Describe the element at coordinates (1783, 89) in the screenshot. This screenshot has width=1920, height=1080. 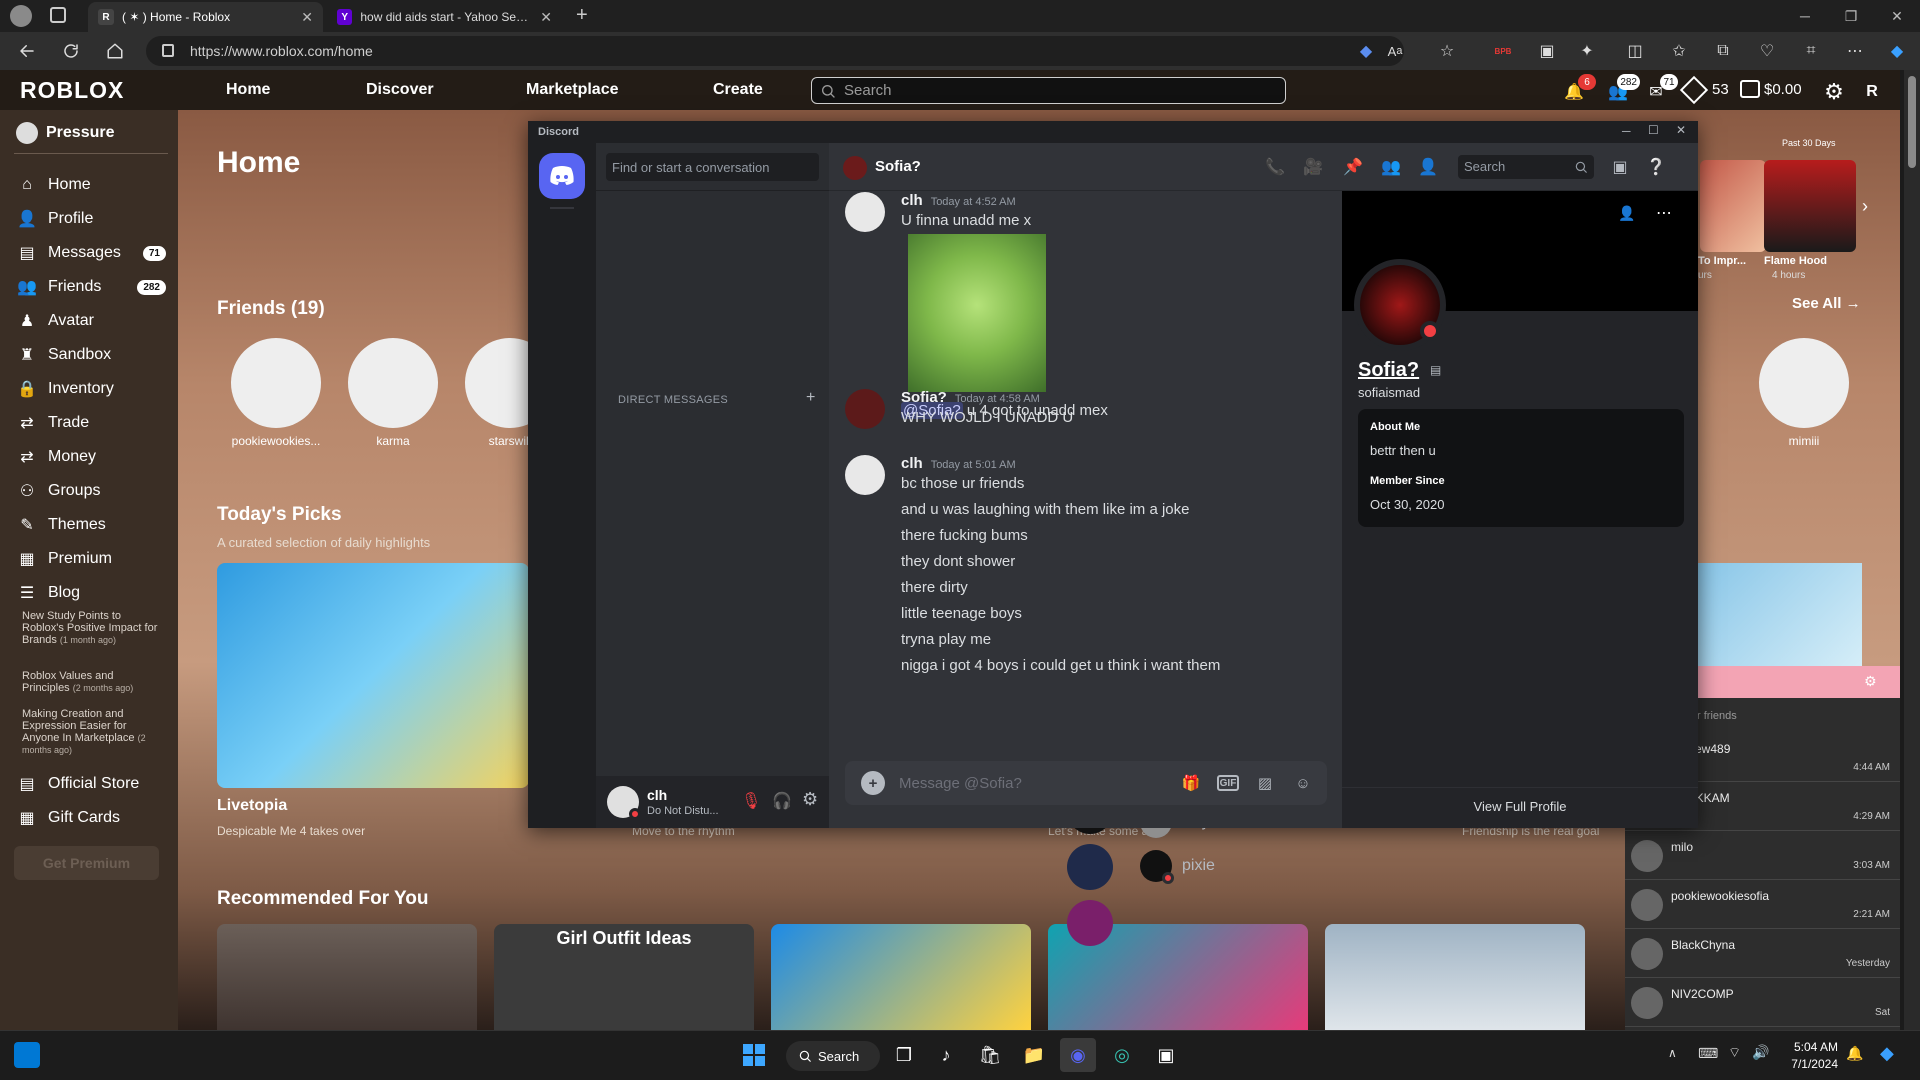
I see `balance-amount: $0.00` at that location.